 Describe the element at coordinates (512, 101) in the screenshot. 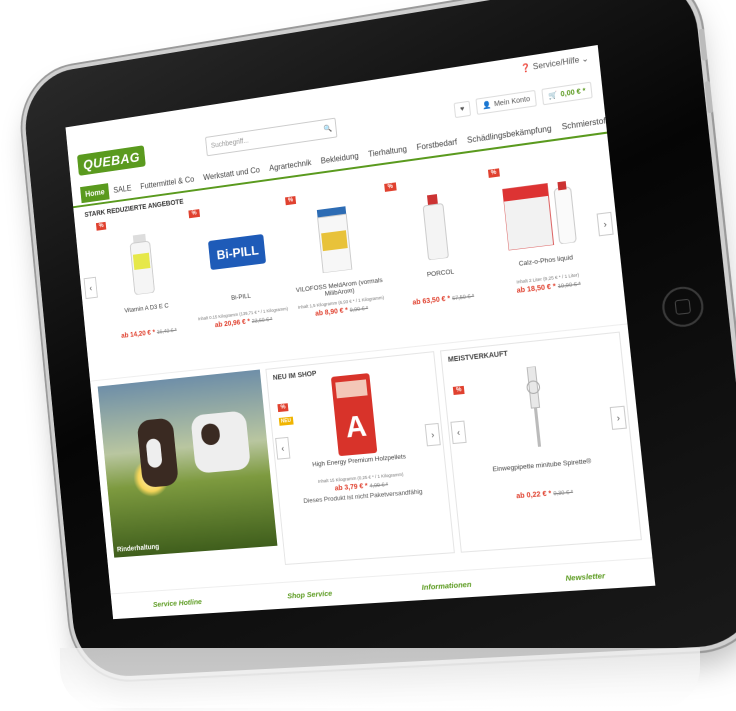

I see `account-label: Mein Konto` at that location.